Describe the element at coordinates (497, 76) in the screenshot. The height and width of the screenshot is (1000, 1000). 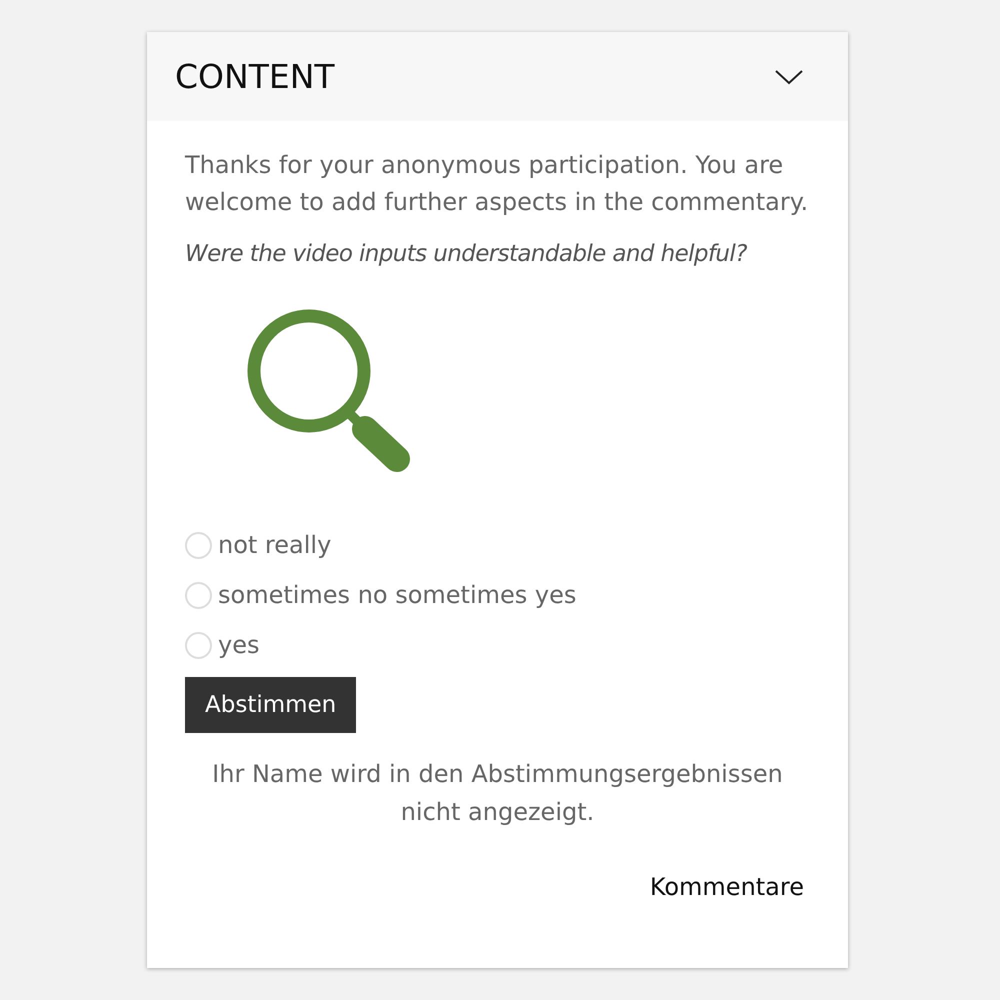
I see `panel-header: CONTENT` at that location.